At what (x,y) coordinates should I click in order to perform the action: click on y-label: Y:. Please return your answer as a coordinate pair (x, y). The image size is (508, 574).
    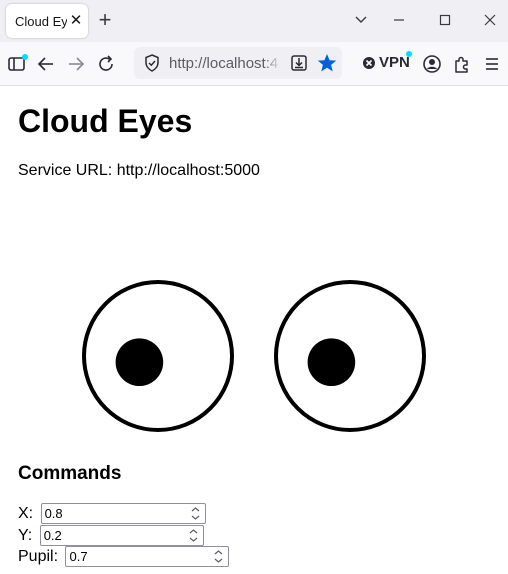
    Looking at the image, I should click on (25, 535).